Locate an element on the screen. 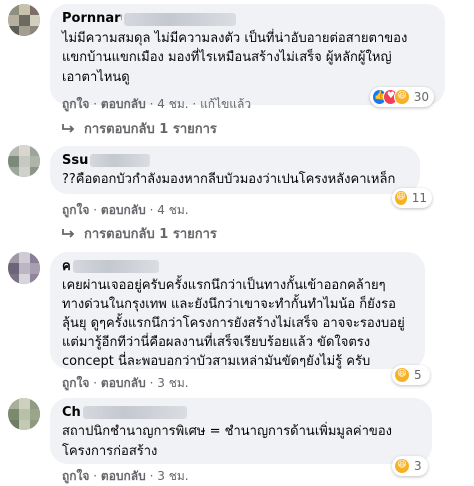 This screenshot has width=474, height=486. reaction-summary: 😆 5 is located at coordinates (411, 375).